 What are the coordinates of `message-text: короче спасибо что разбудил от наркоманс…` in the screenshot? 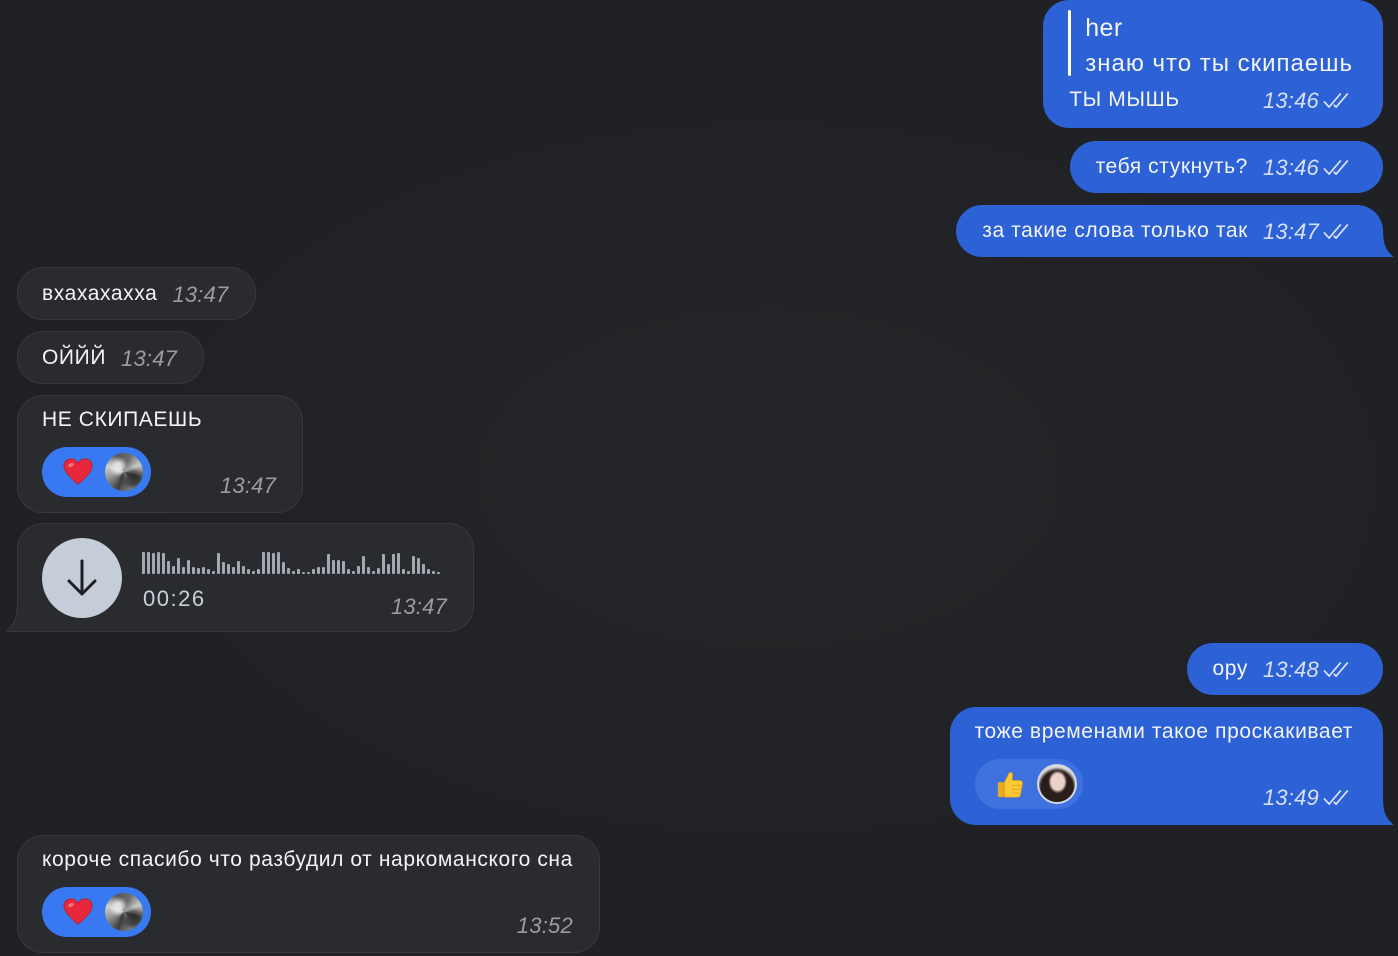 It's located at (307, 859).